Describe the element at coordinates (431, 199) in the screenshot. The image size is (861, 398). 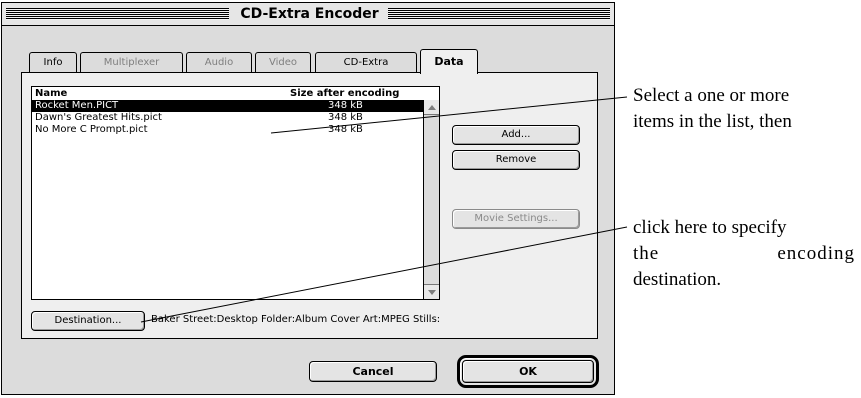
I see `list-scrollbar` at that location.